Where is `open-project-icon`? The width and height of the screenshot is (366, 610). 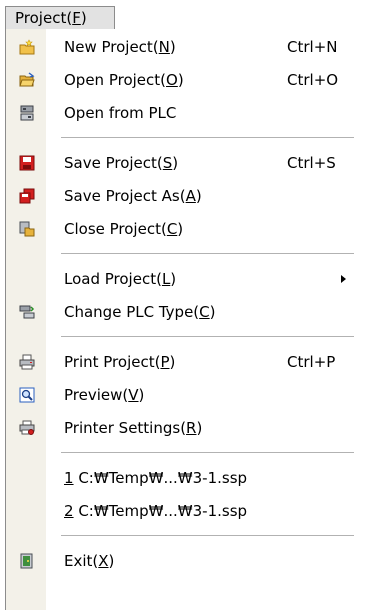 open-project-icon is located at coordinates (27, 79).